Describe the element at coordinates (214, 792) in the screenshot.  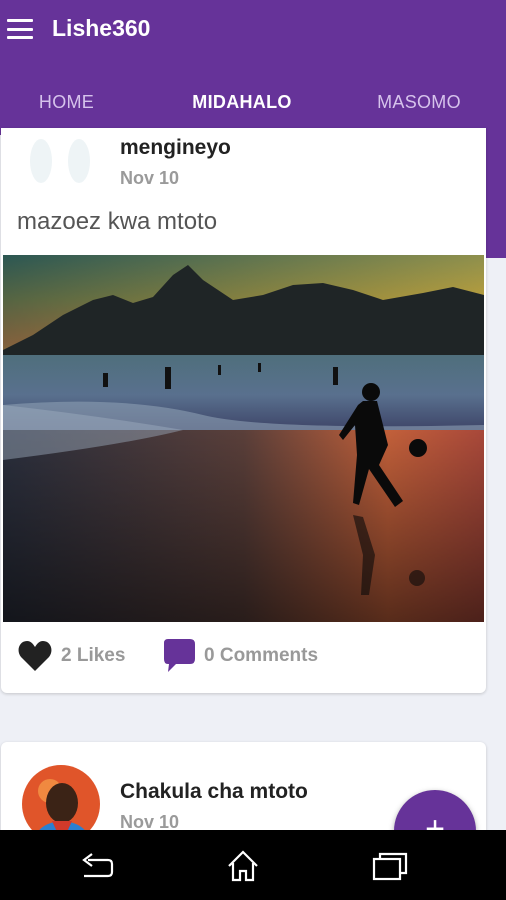
I see `post-author: Chakula cha mtoto` at that location.